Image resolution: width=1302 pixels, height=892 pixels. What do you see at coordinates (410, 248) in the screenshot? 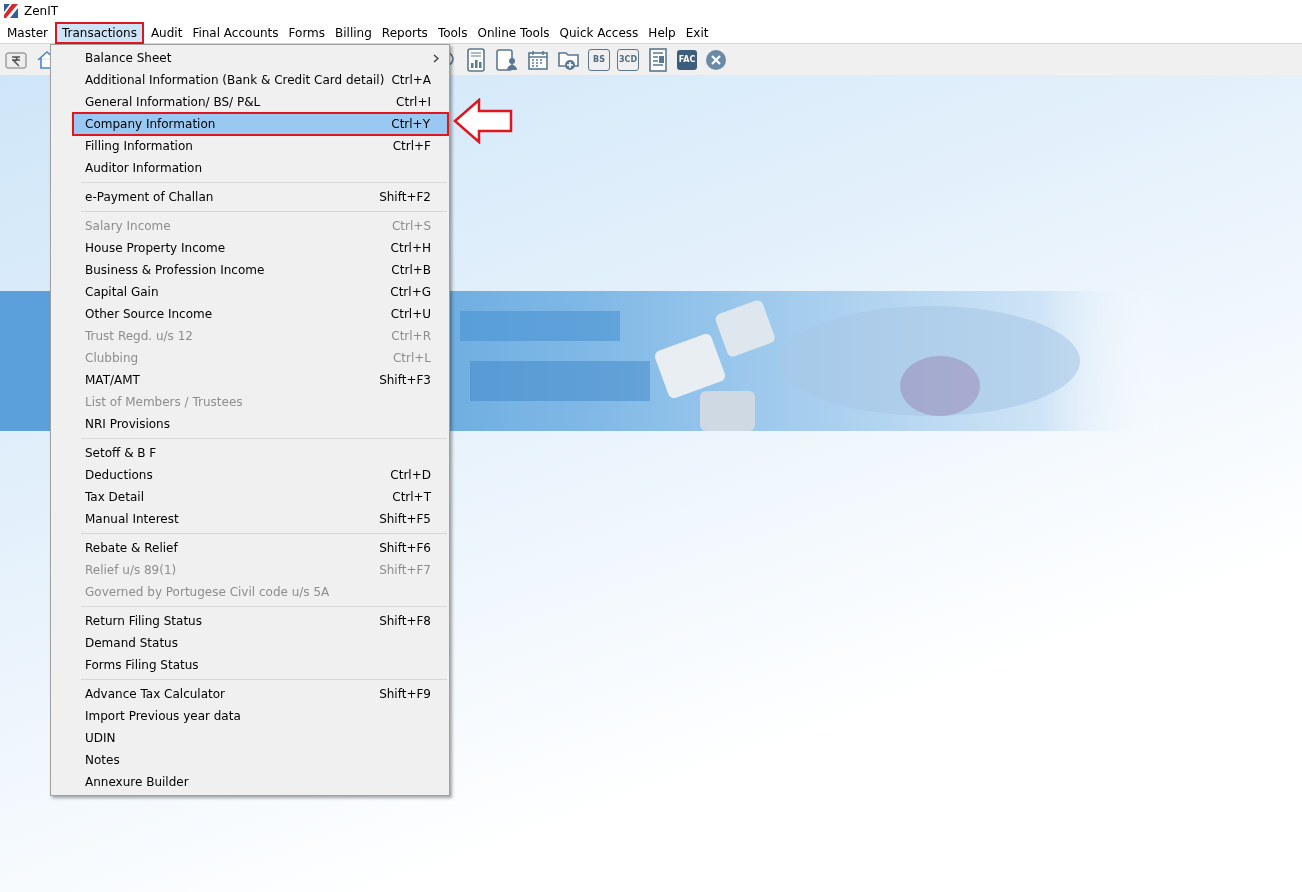
I see `shortcut-label: Ctrl+H` at bounding box center [410, 248].